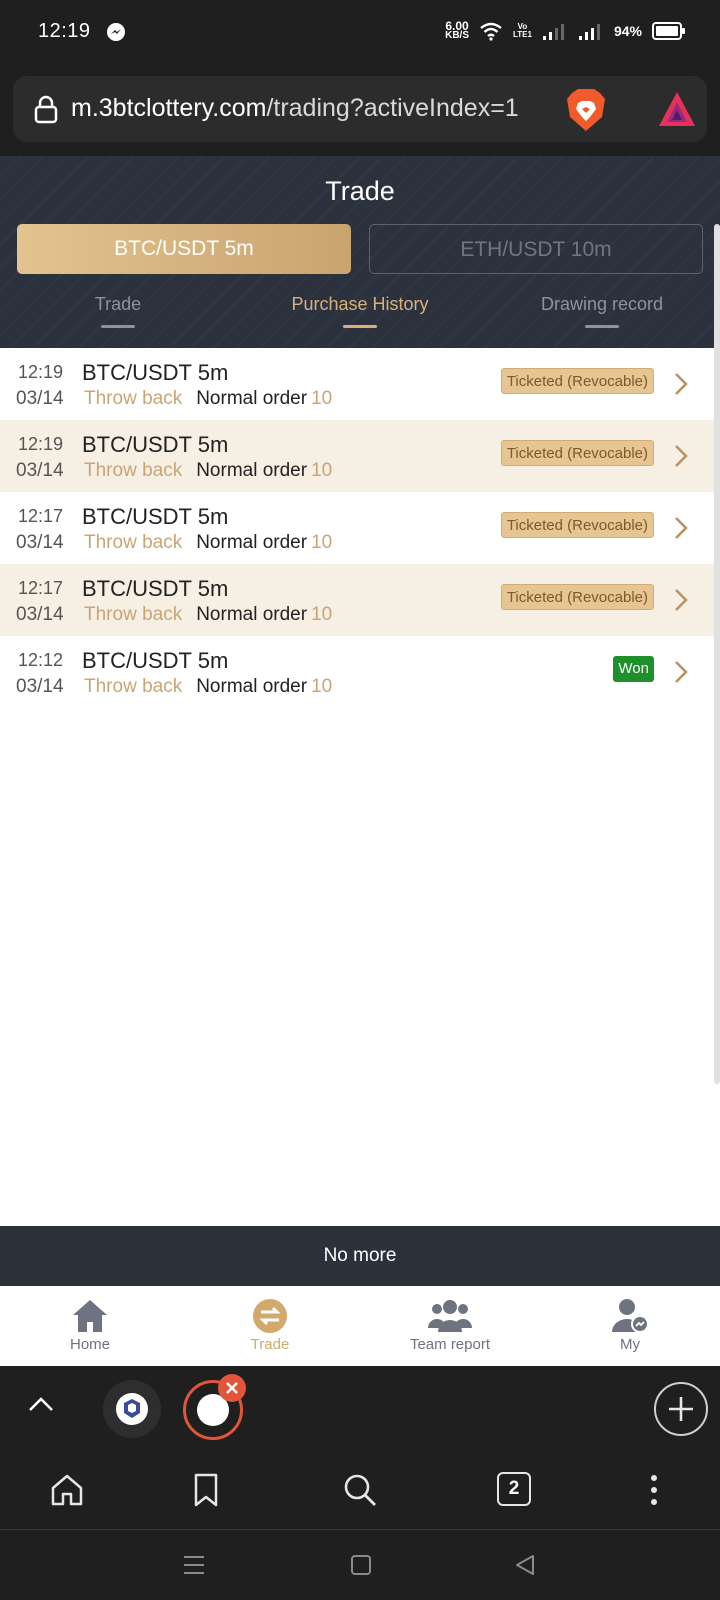 The width and height of the screenshot is (720, 1600). I want to click on subtab-drawing-record: Drawing record, so click(602, 311).